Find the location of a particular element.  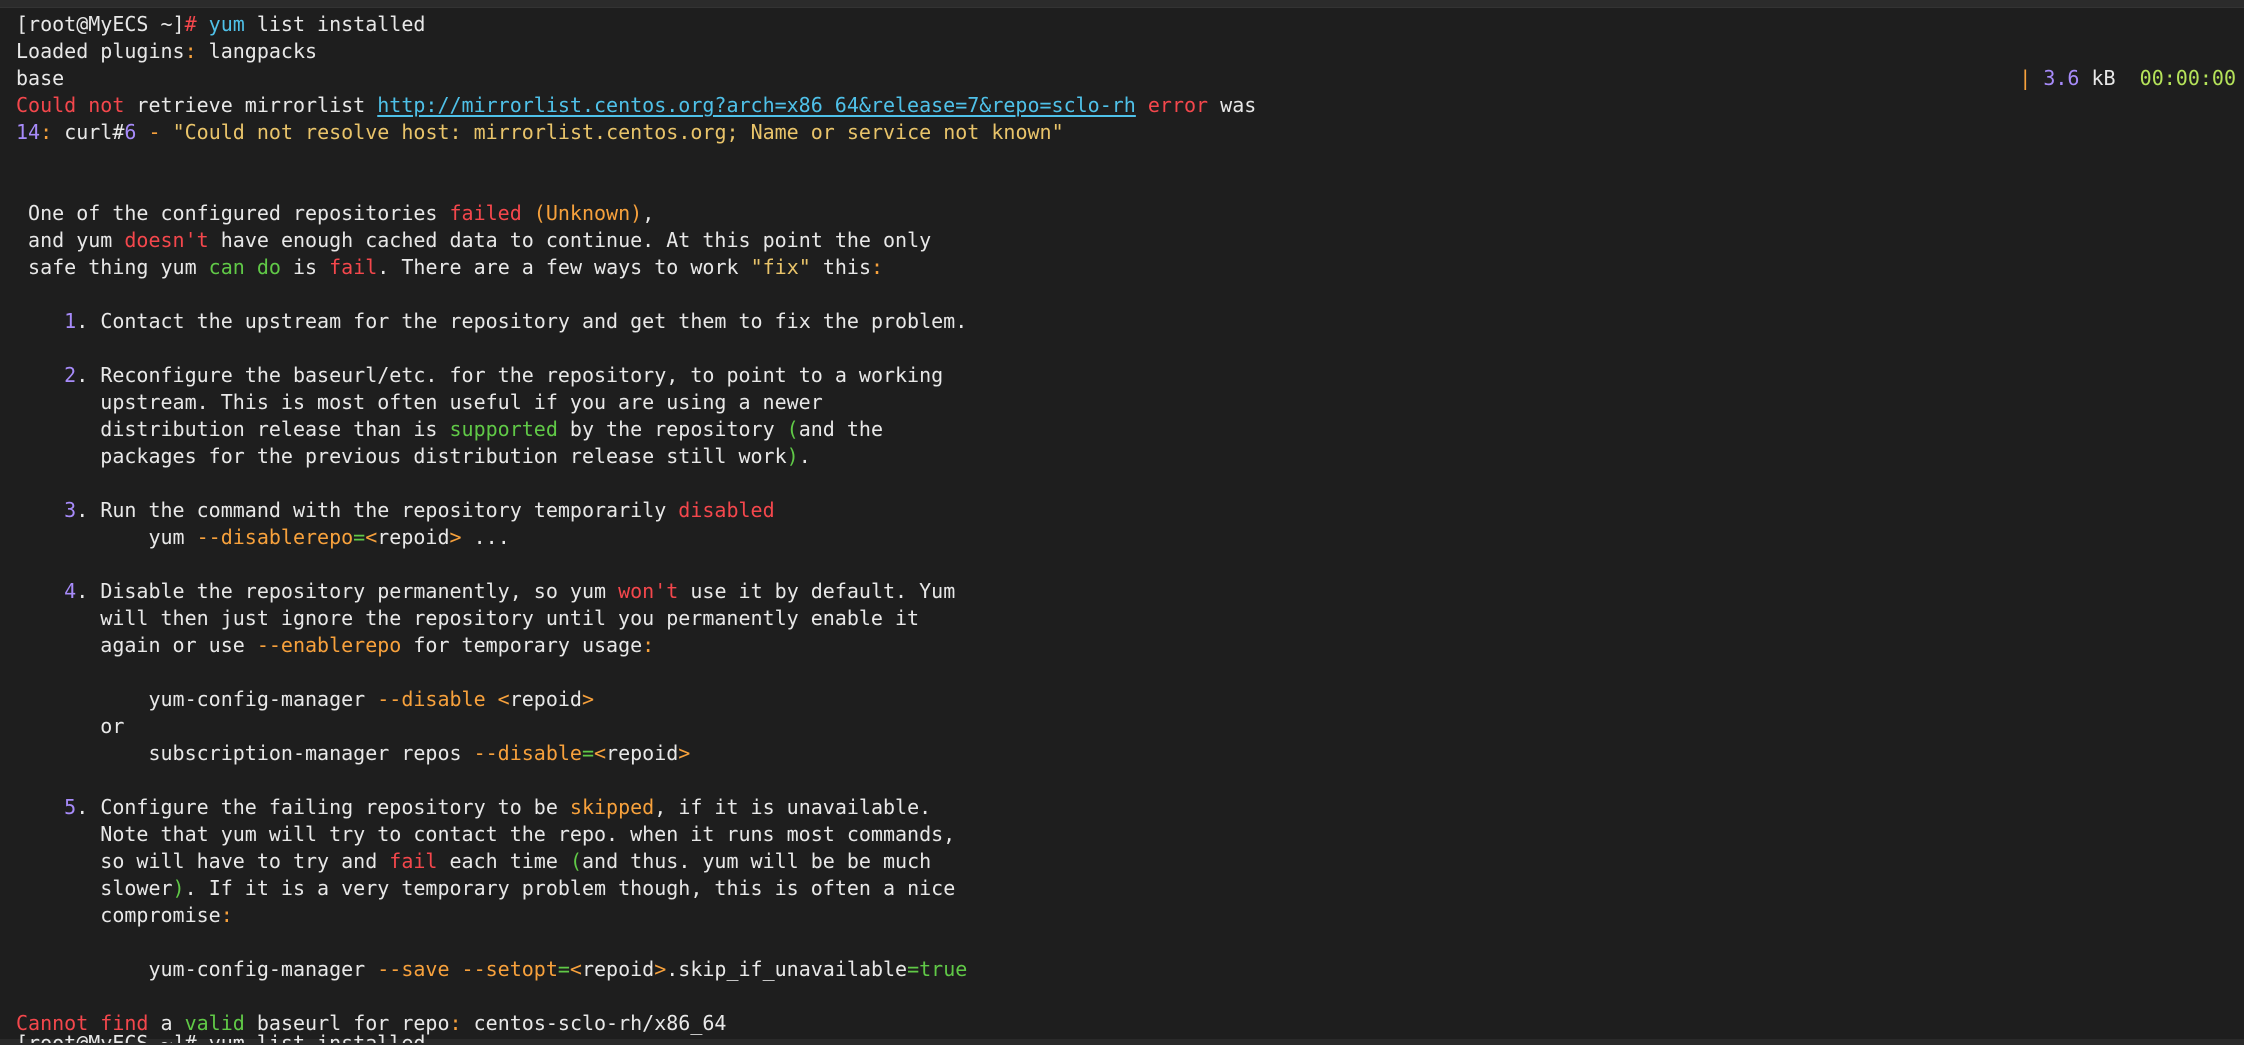

curl-label: curl# is located at coordinates (94, 132).